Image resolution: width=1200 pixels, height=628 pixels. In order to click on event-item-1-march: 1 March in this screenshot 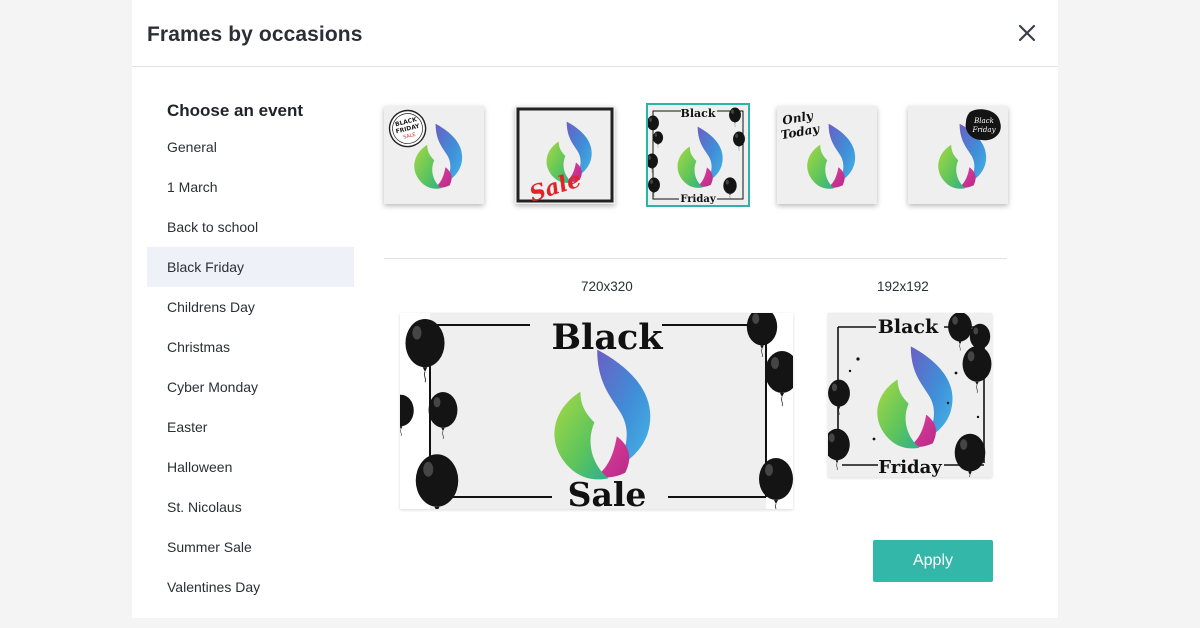, I will do `click(250, 187)`.